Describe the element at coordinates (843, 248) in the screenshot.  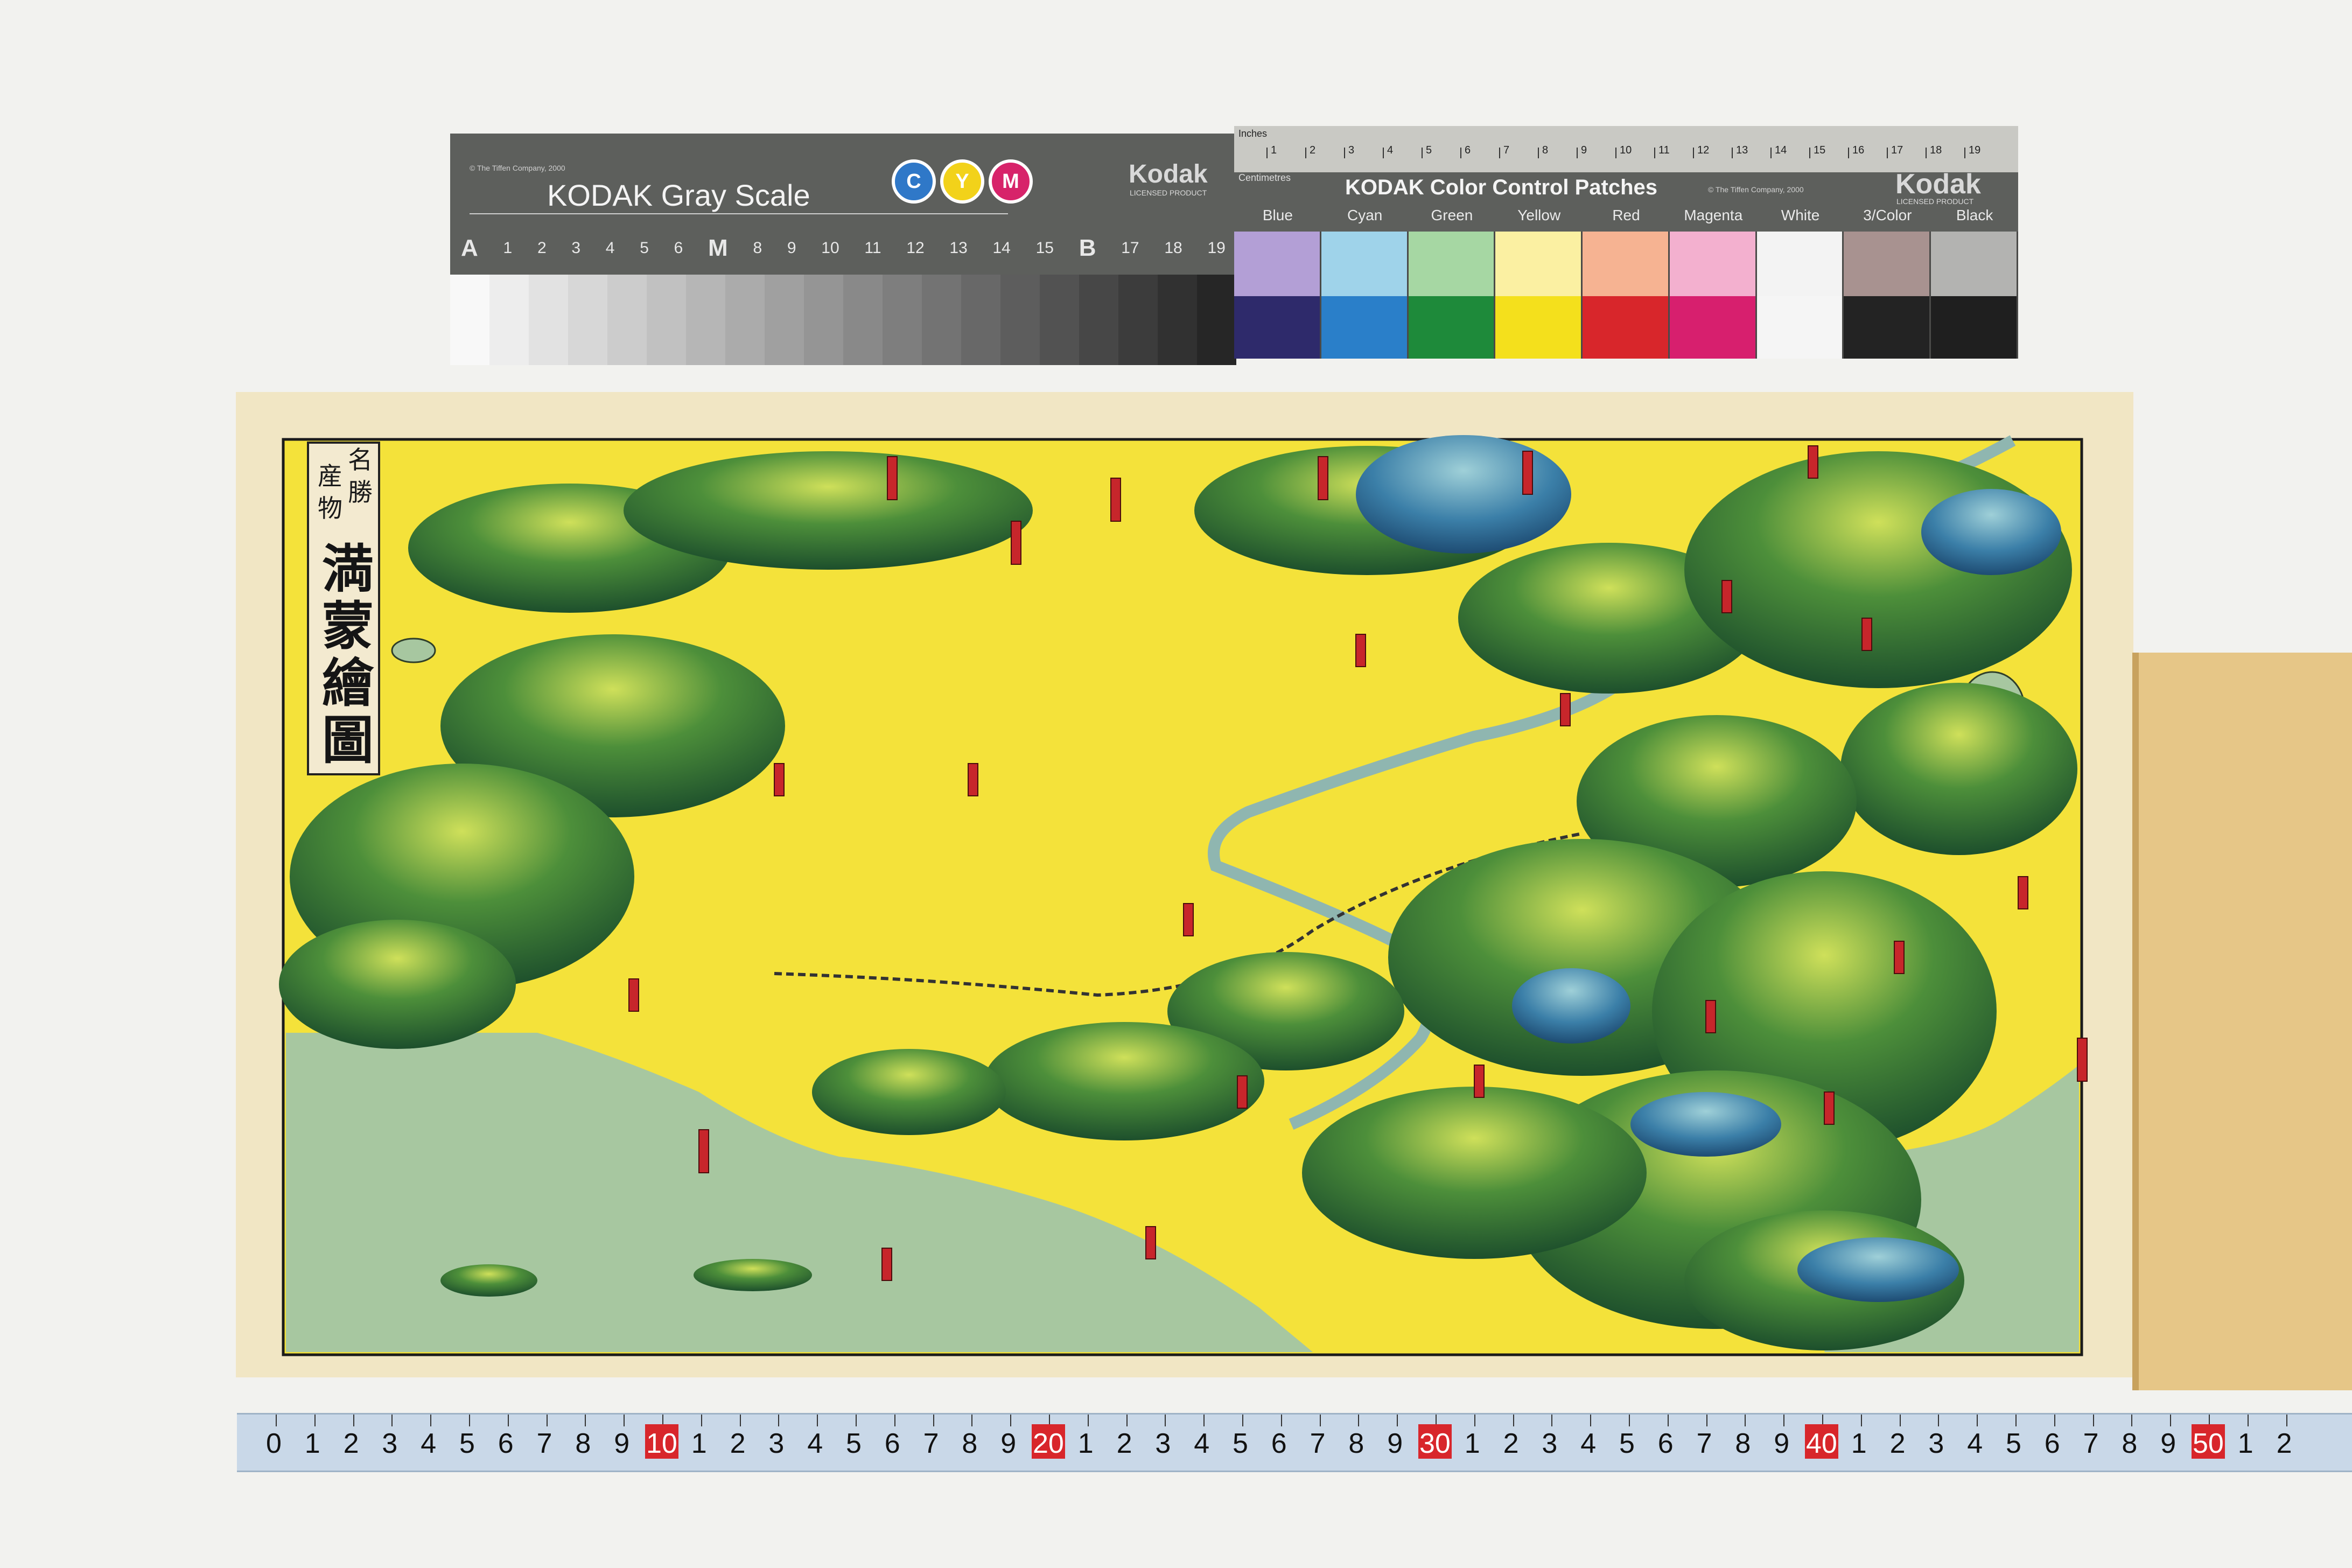
I see `gray-step-labels: A 1 2 3 4 5 6 M 8 9 10 11 12 13 14 15 B 17 18 19` at that location.